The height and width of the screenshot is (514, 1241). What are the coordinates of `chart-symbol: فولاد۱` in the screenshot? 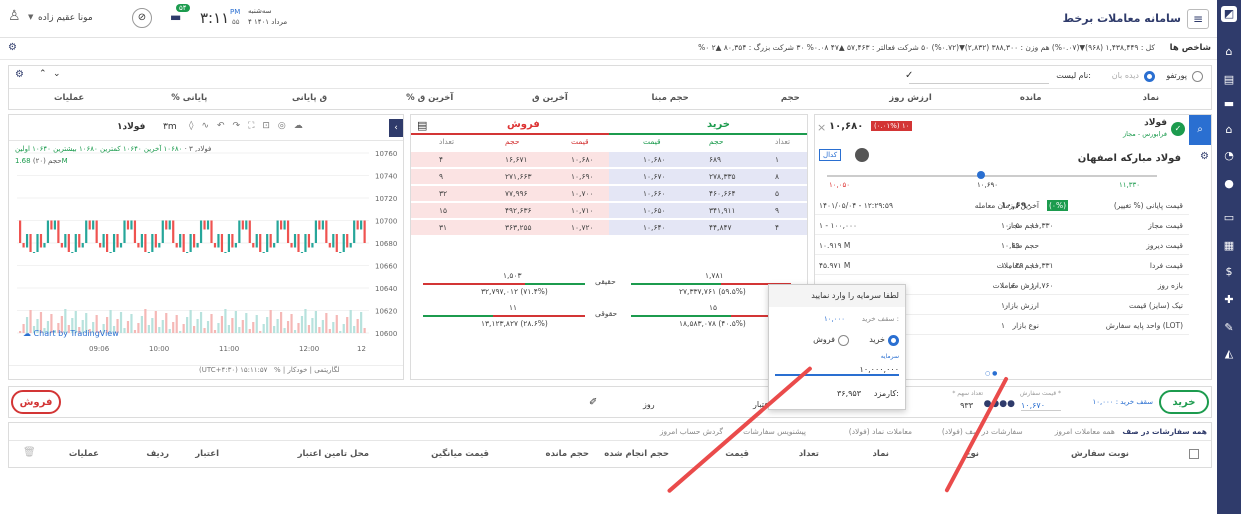 It's located at (131, 127).